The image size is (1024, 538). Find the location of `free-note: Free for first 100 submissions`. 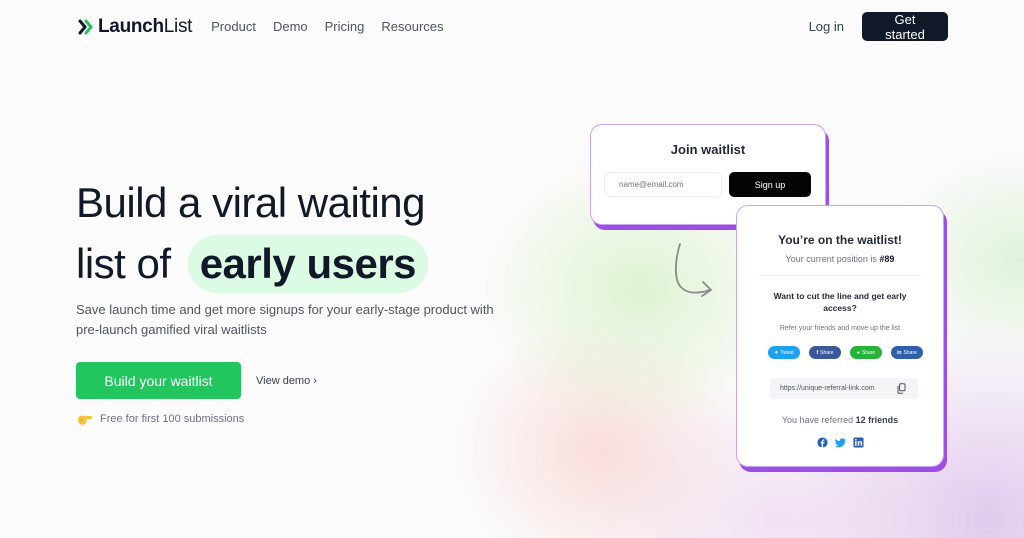

free-note: Free for first 100 submissions is located at coordinates (172, 419).